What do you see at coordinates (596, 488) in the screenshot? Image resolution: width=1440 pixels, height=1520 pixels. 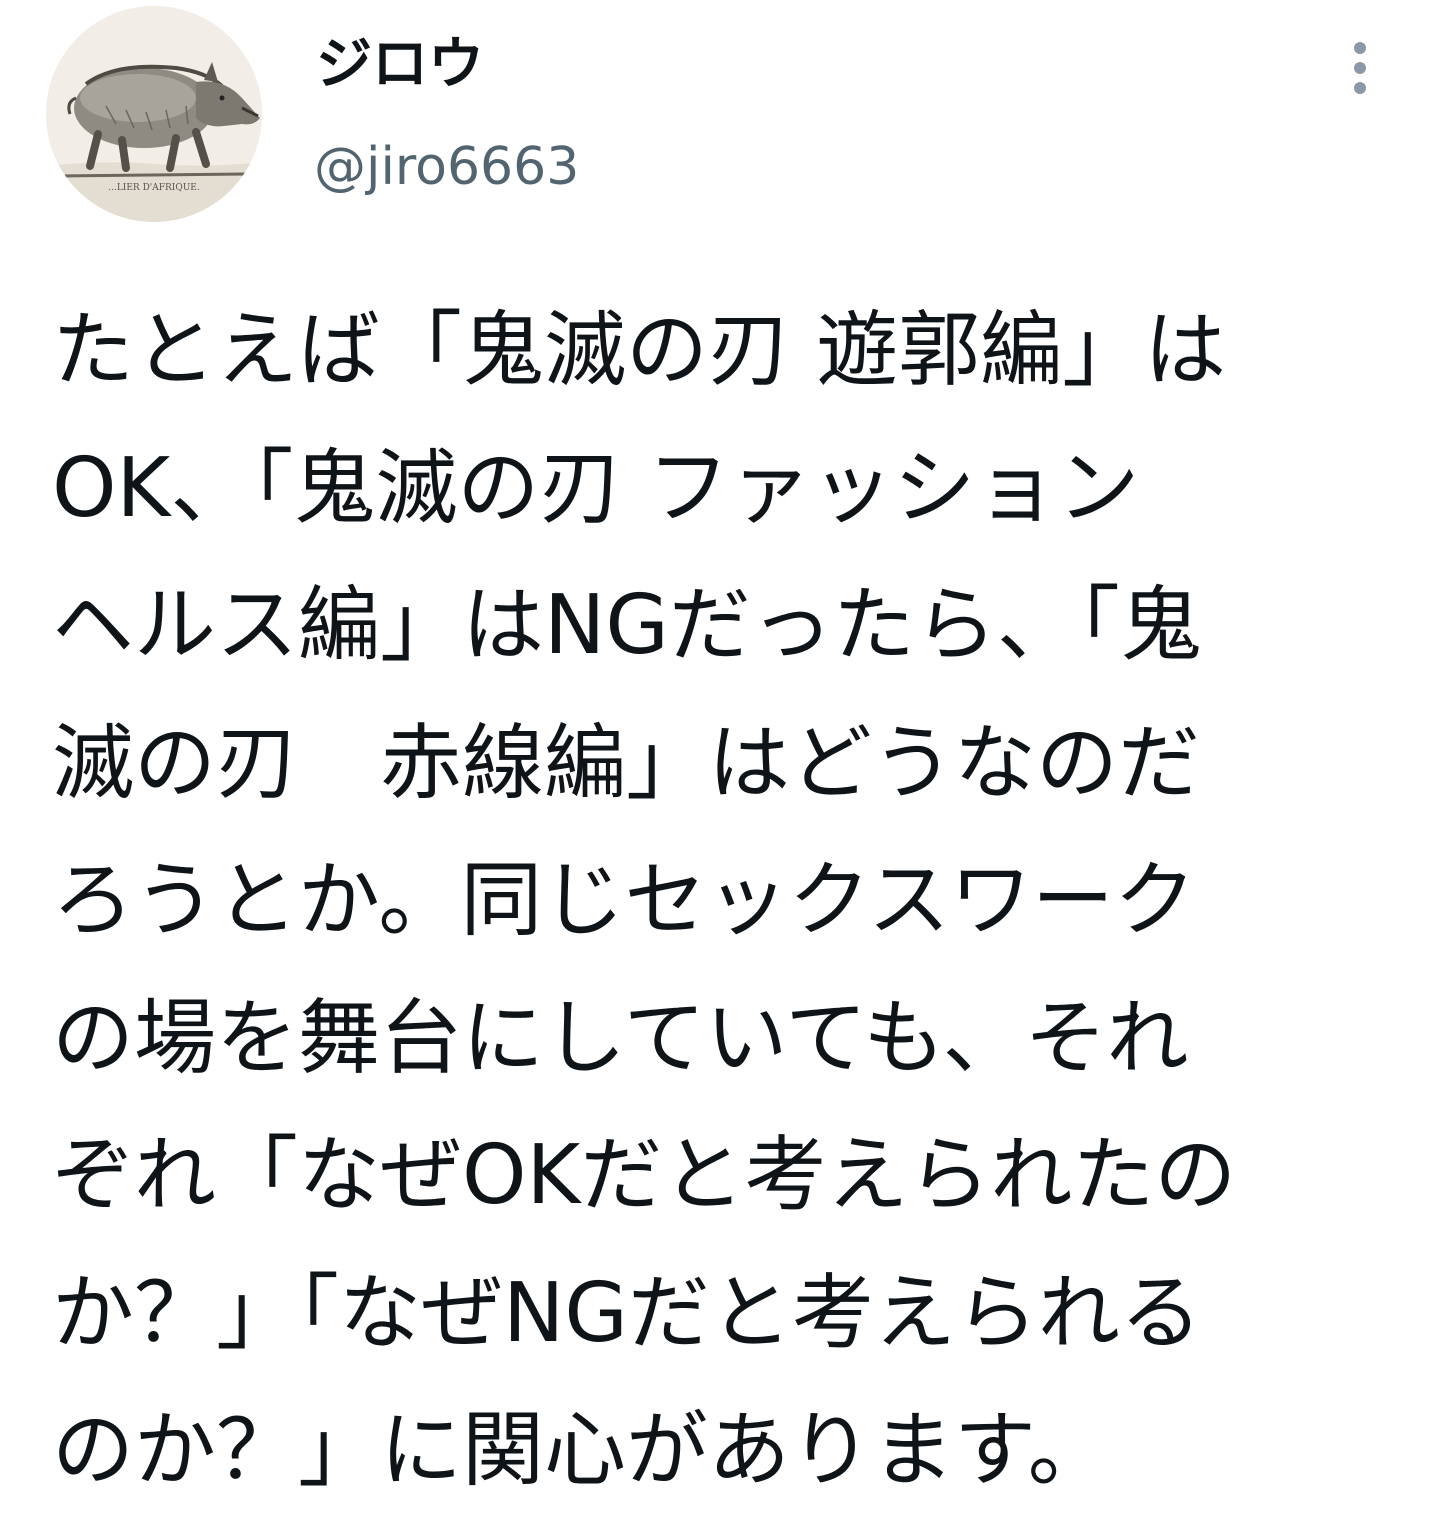 I see `tweet-text-line: OK、「鬼滅の刃 ファッション` at bounding box center [596, 488].